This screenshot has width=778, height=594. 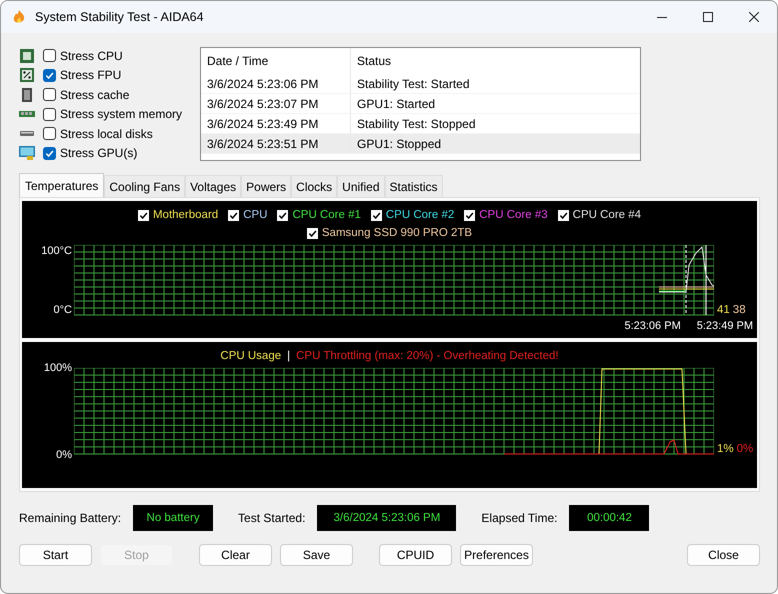 What do you see at coordinates (519, 518) in the screenshot?
I see `field-label: Elapsed Time:` at bounding box center [519, 518].